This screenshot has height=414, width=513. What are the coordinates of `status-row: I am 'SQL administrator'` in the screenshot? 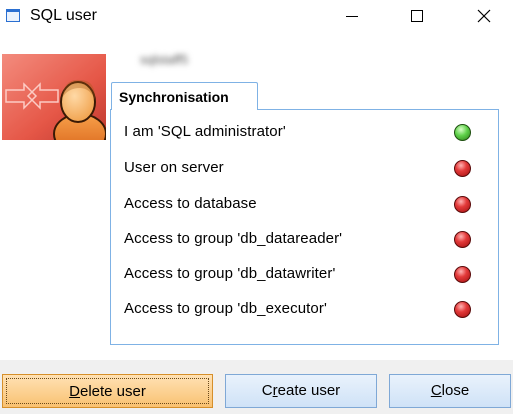 It's located at (304, 133).